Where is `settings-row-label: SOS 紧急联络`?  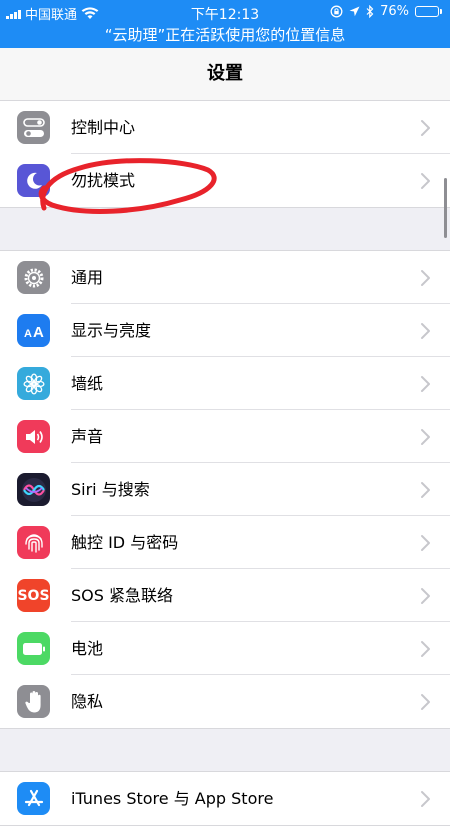 settings-row-label: SOS 紧急联络 is located at coordinates (122, 595).